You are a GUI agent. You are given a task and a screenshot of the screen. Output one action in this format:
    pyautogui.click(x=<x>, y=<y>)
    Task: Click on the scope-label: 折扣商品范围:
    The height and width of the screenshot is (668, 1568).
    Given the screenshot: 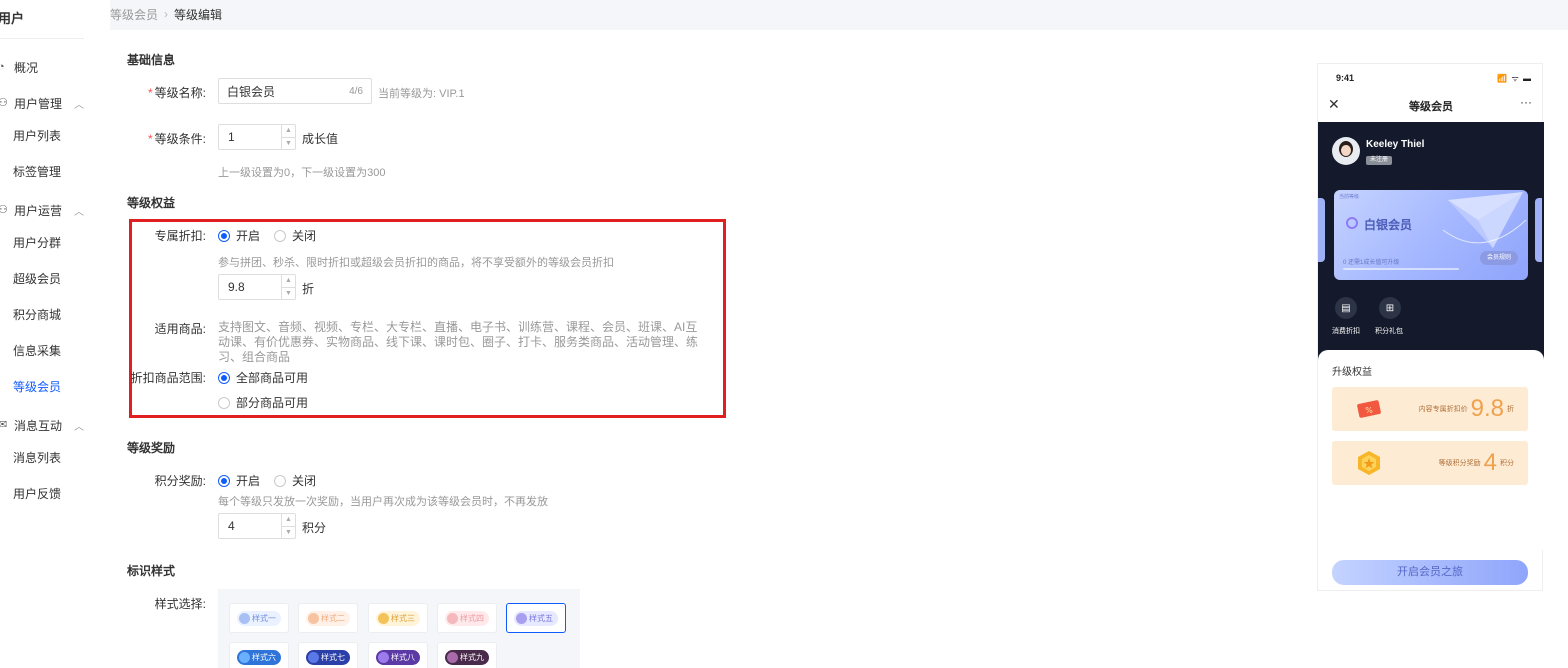 What is the action you would take?
    pyautogui.click(x=168, y=378)
    